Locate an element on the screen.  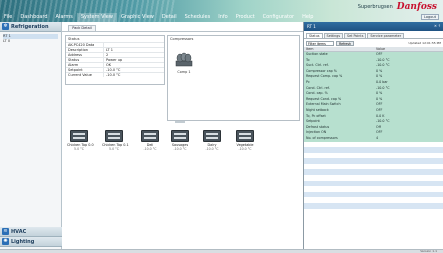
status-key: Current Value is located at coordinates (85, 75).